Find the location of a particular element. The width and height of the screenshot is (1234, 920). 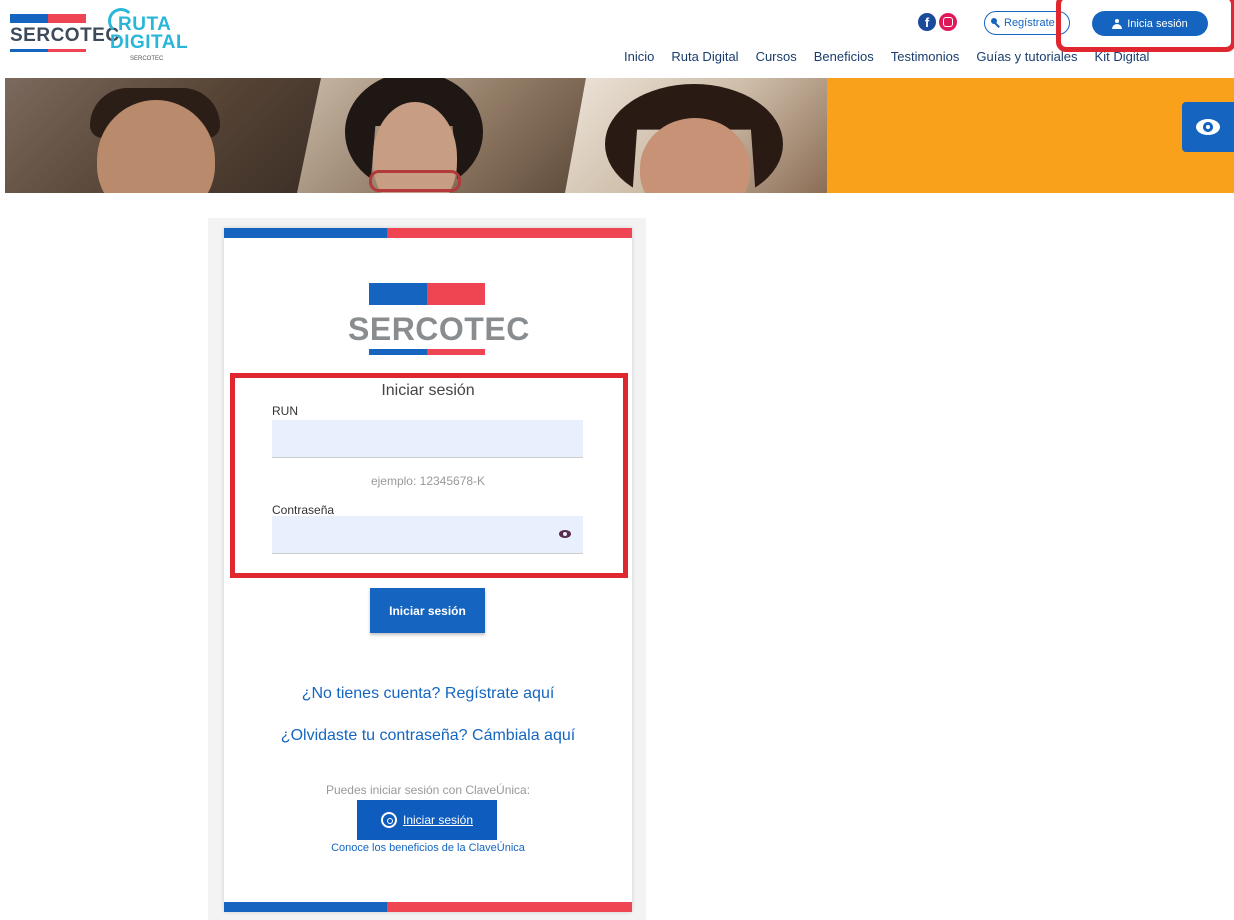

claveunica-button: Iniciar sesión is located at coordinates (427, 820).